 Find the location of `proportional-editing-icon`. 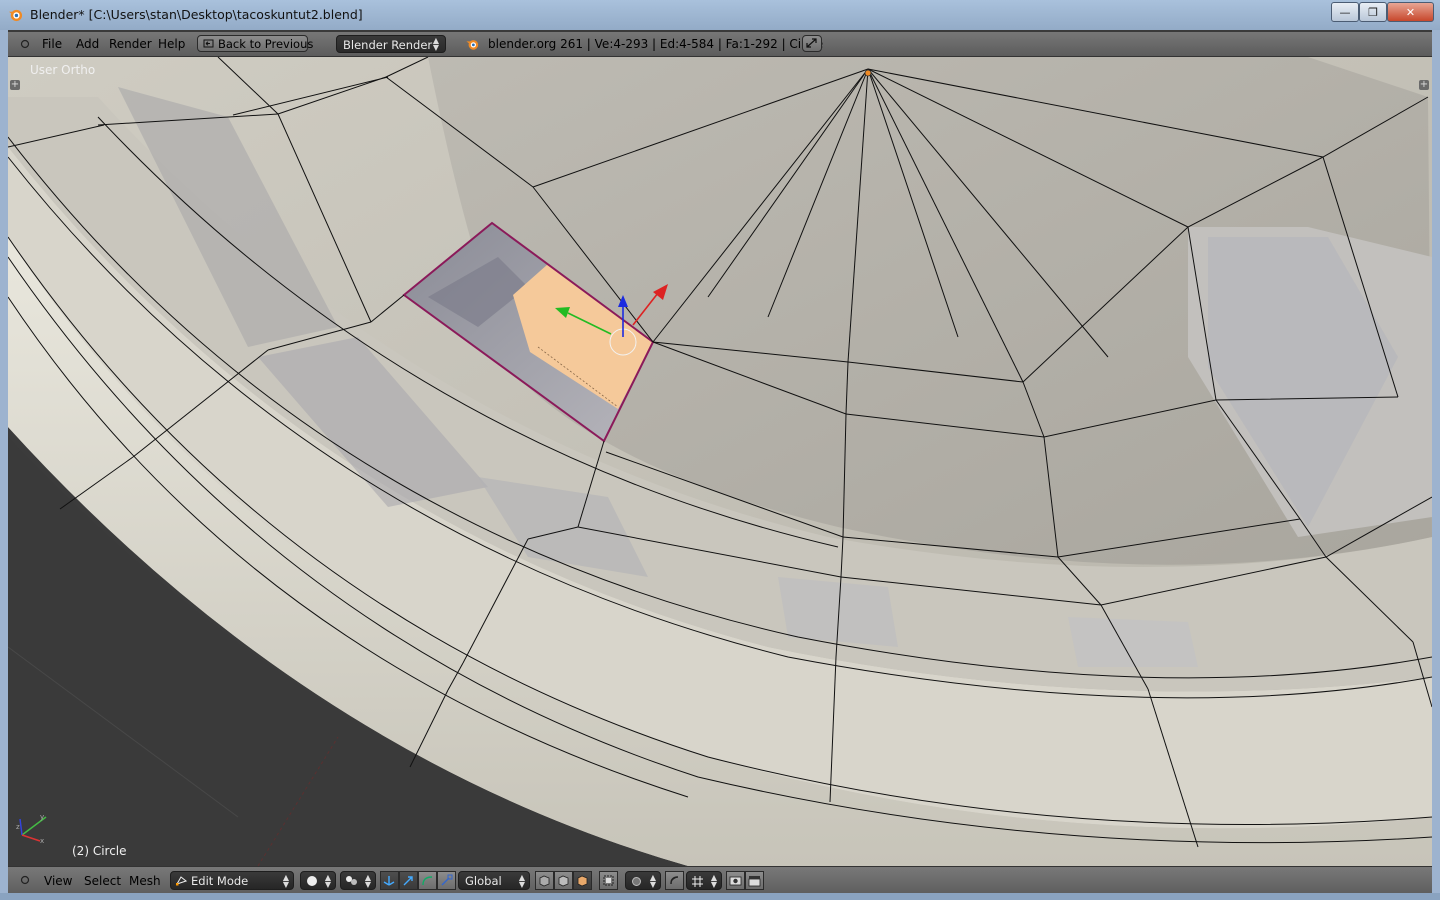

proportional-editing-icon is located at coordinates (636, 881).